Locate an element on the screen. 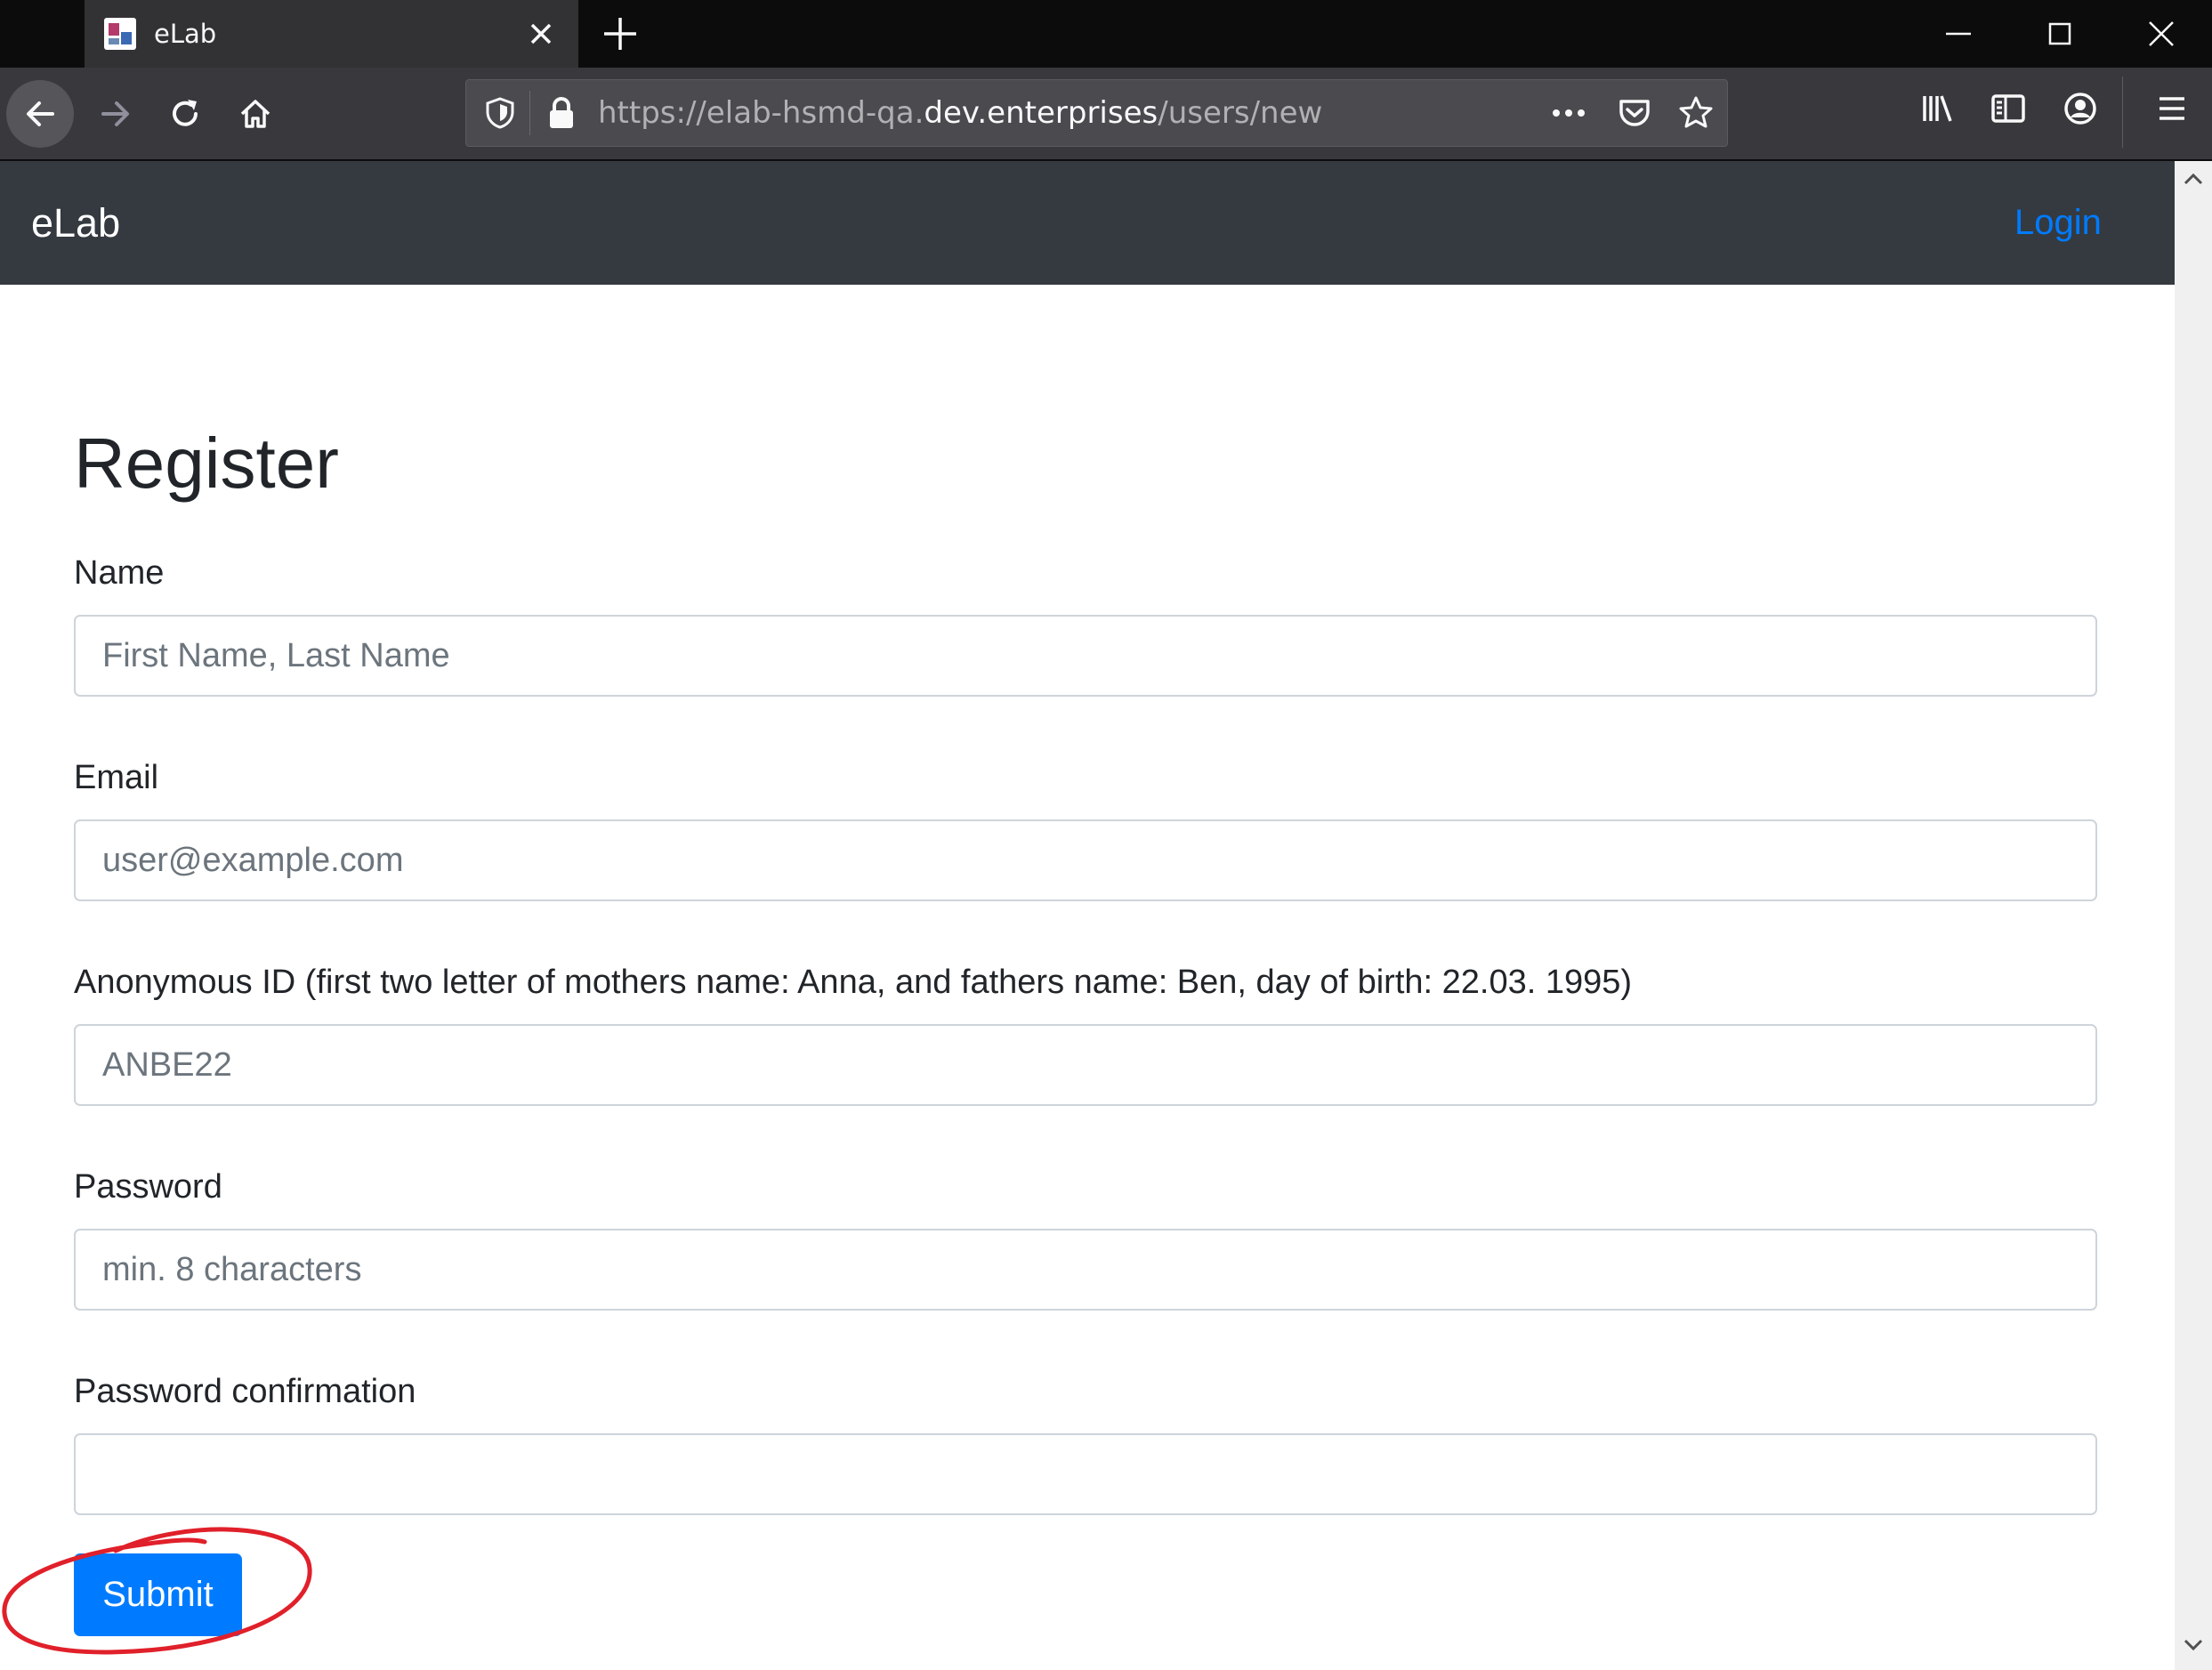 This screenshot has width=2212, height=1670. password-field is located at coordinates (1086, 1270).